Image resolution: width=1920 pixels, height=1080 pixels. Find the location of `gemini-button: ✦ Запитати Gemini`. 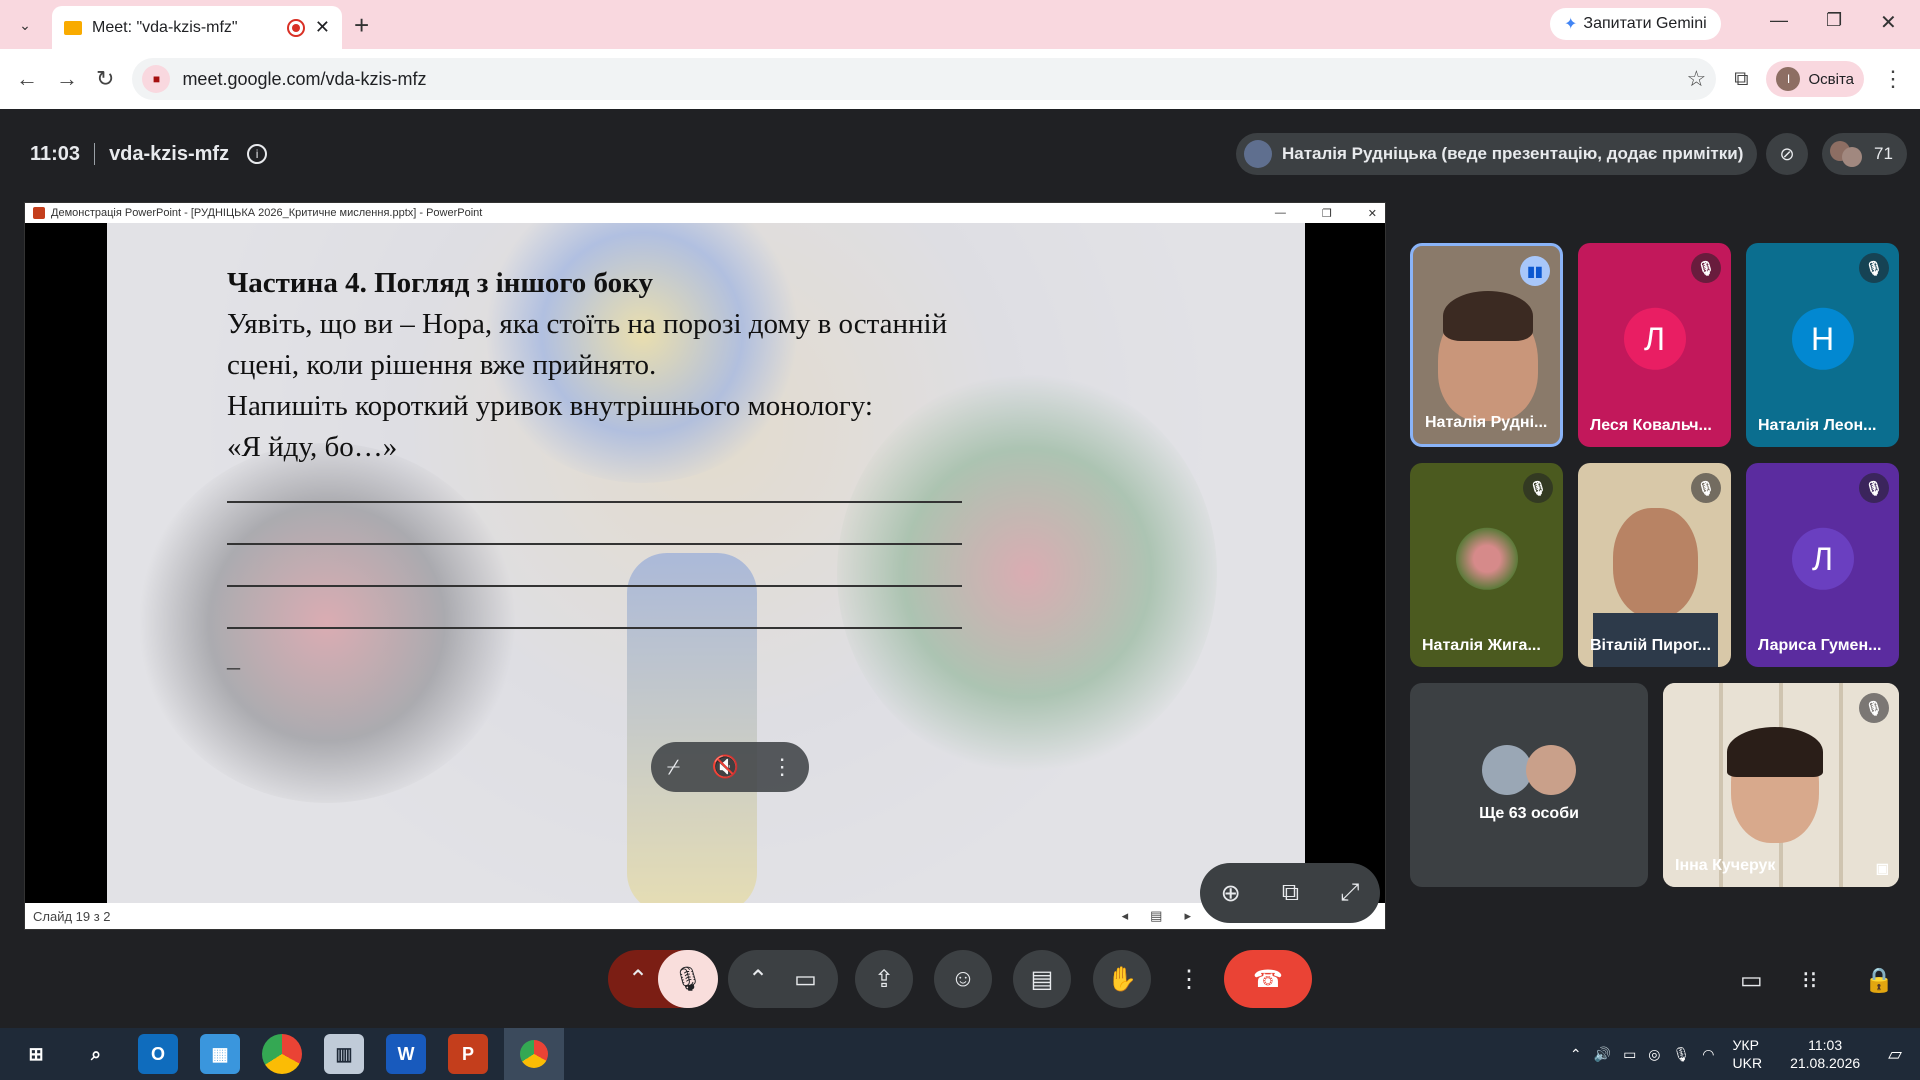

gemini-button: ✦ Запитати Gemini is located at coordinates (1635, 24).